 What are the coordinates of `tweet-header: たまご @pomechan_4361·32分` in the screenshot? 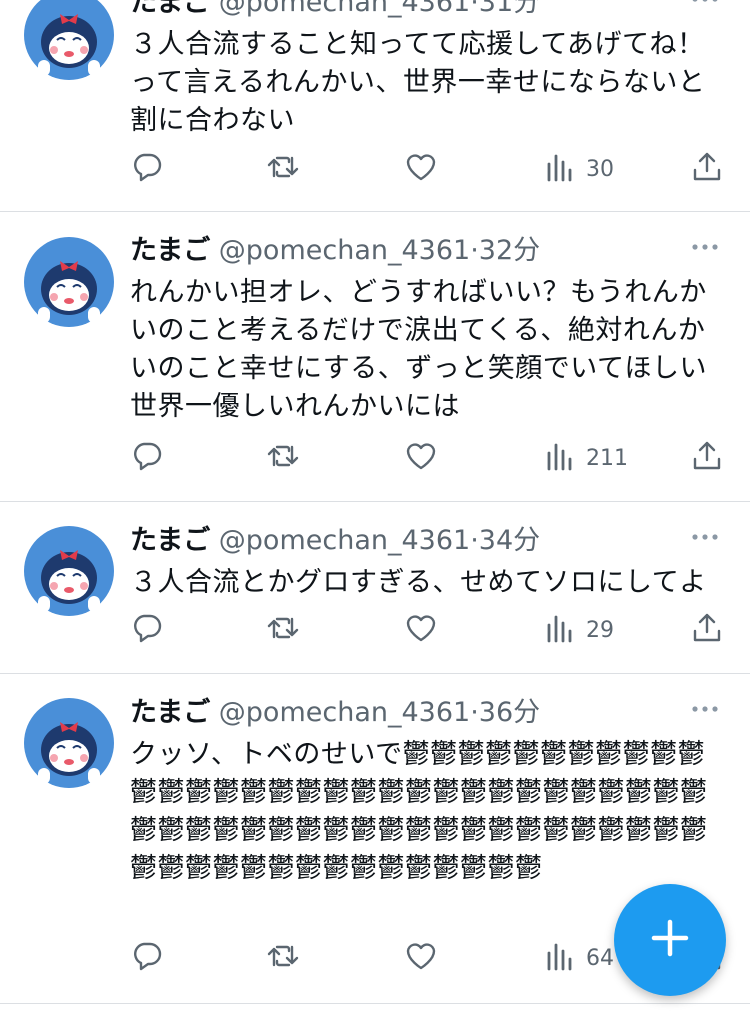 It's located at (426, 251).